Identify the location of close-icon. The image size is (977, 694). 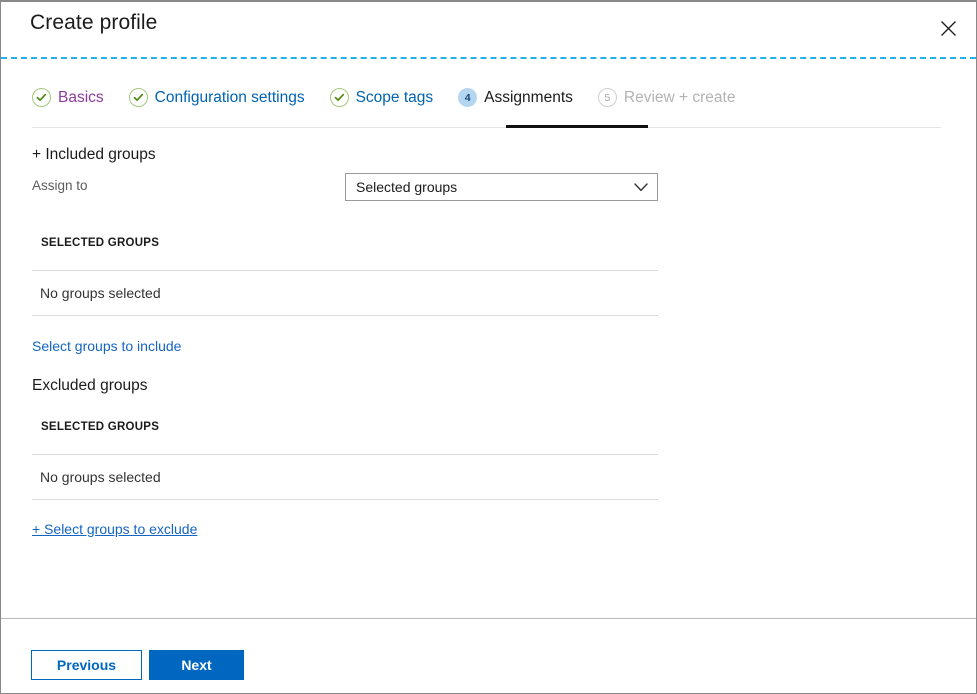
(948, 28).